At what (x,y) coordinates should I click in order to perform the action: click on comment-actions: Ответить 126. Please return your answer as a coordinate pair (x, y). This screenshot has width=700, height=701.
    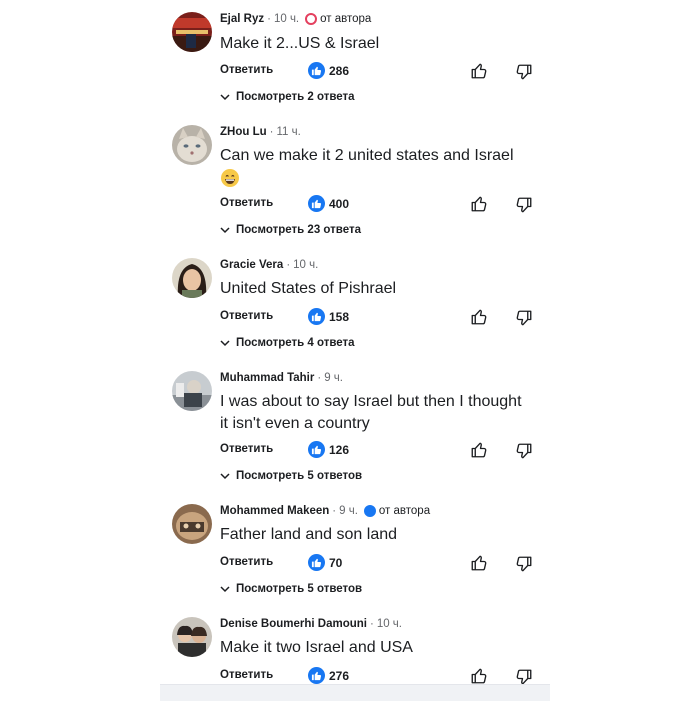
    Looking at the image, I should click on (385, 451).